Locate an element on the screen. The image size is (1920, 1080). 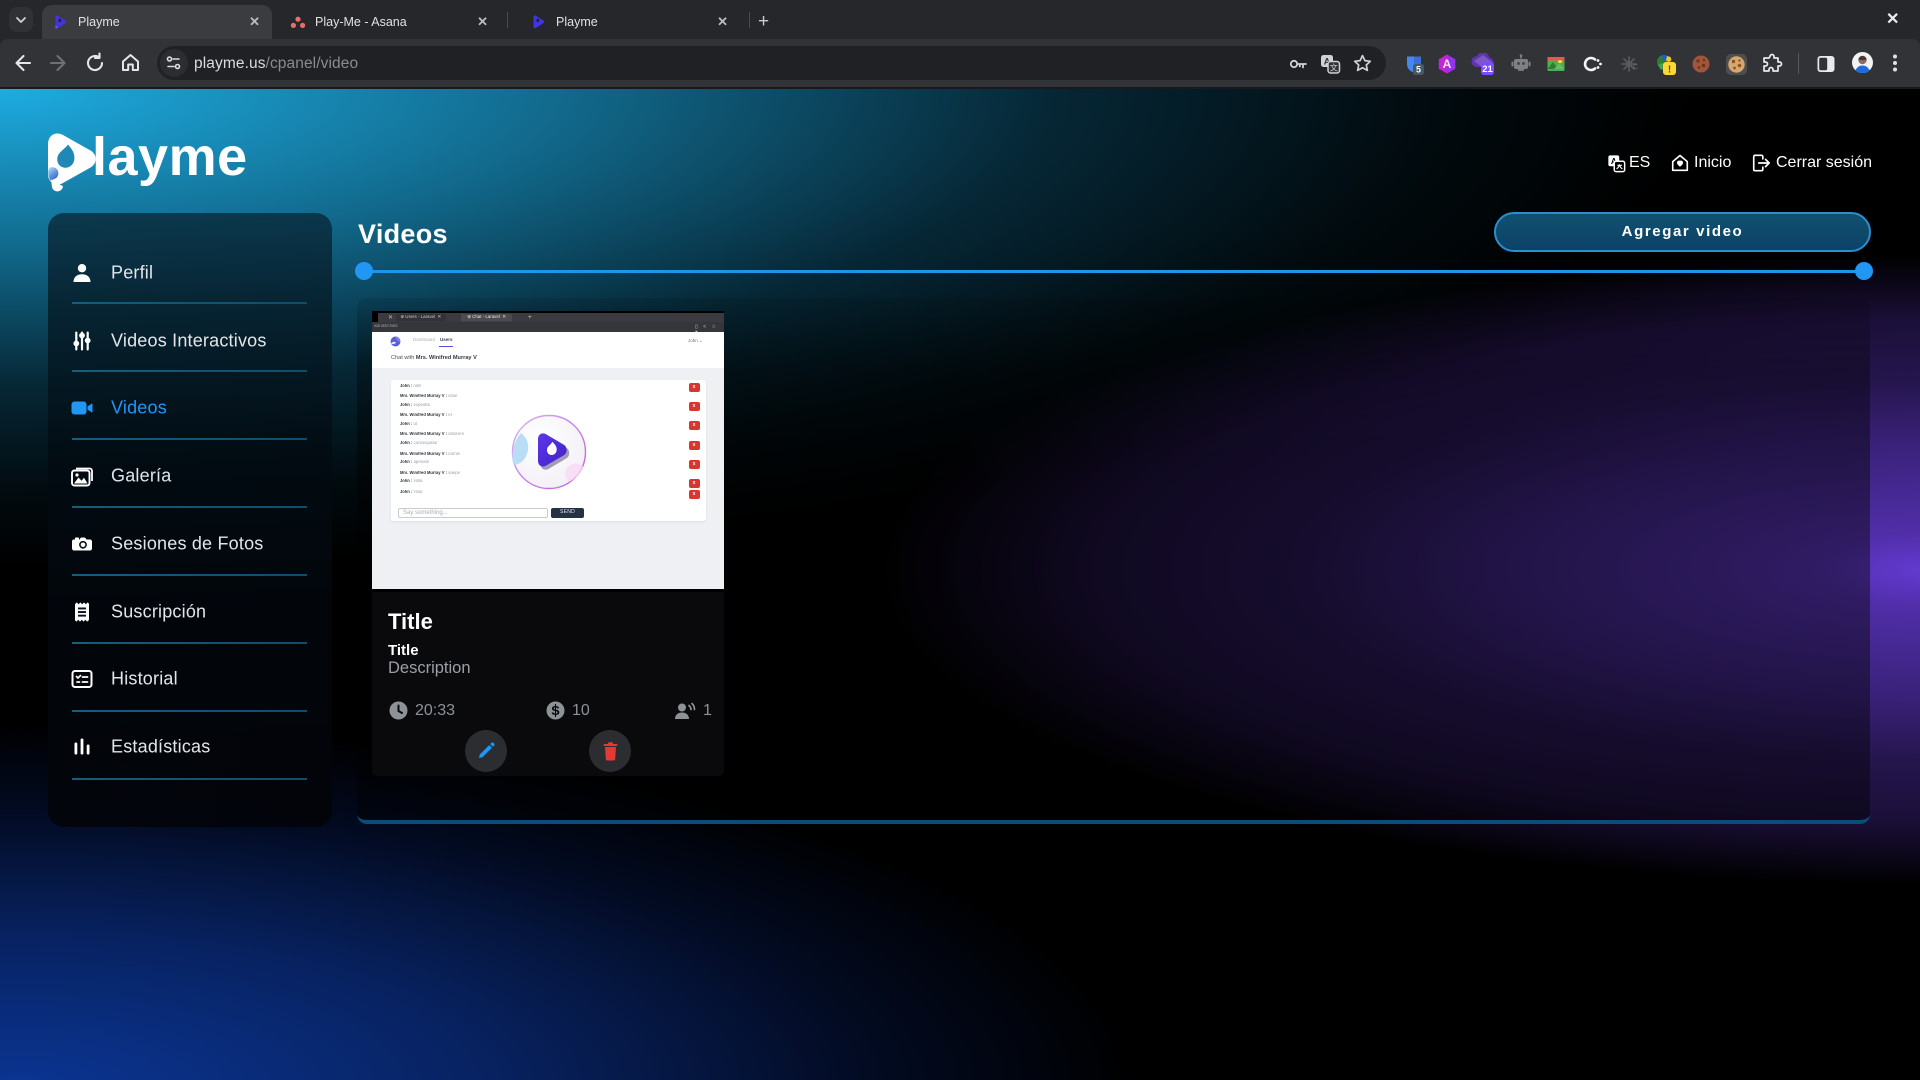
svg-text: C is located at coordinates (1635, 67).